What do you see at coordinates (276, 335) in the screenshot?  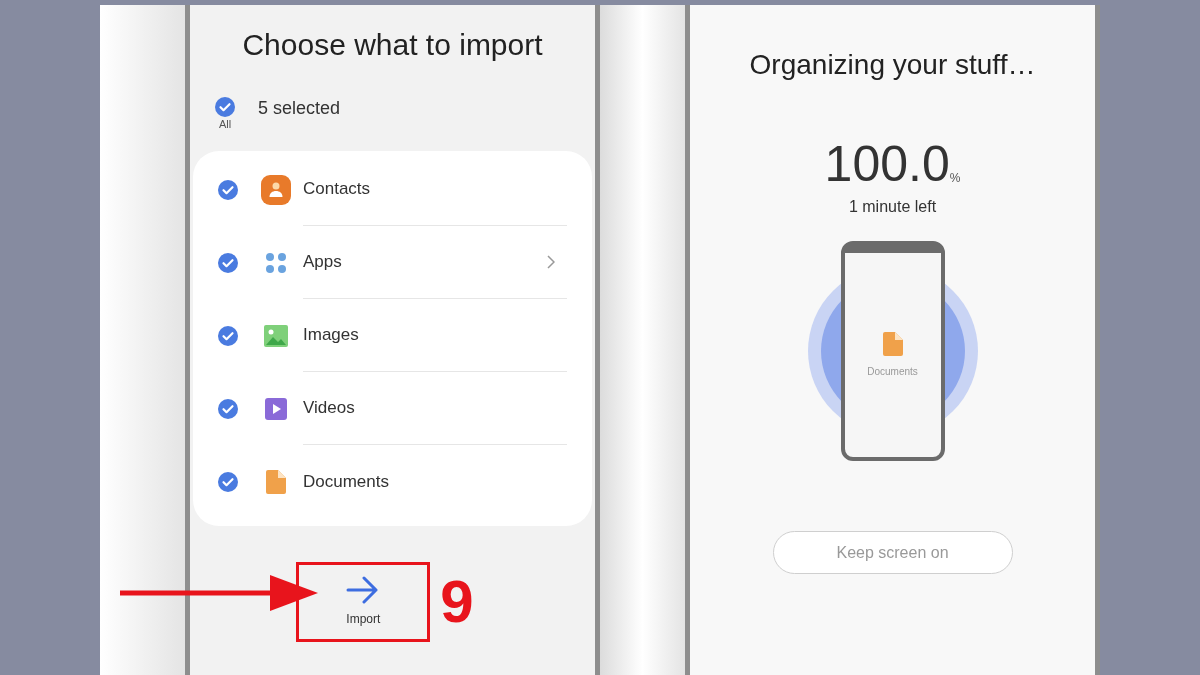 I see `image-icon` at bounding box center [276, 335].